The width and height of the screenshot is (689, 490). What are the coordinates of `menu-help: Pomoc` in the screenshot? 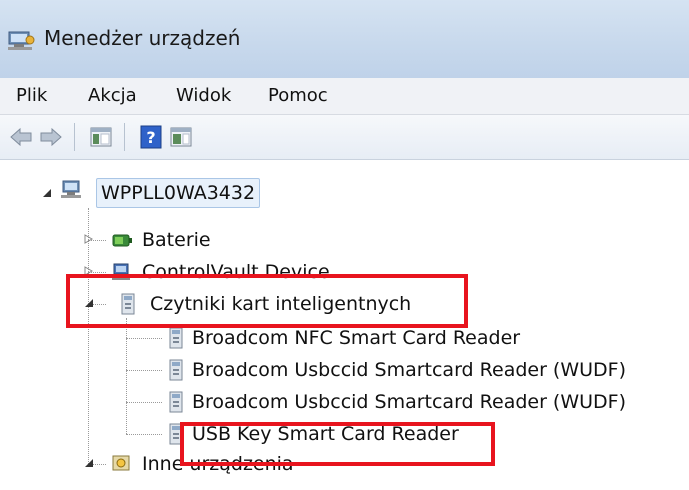 It's located at (298, 96).